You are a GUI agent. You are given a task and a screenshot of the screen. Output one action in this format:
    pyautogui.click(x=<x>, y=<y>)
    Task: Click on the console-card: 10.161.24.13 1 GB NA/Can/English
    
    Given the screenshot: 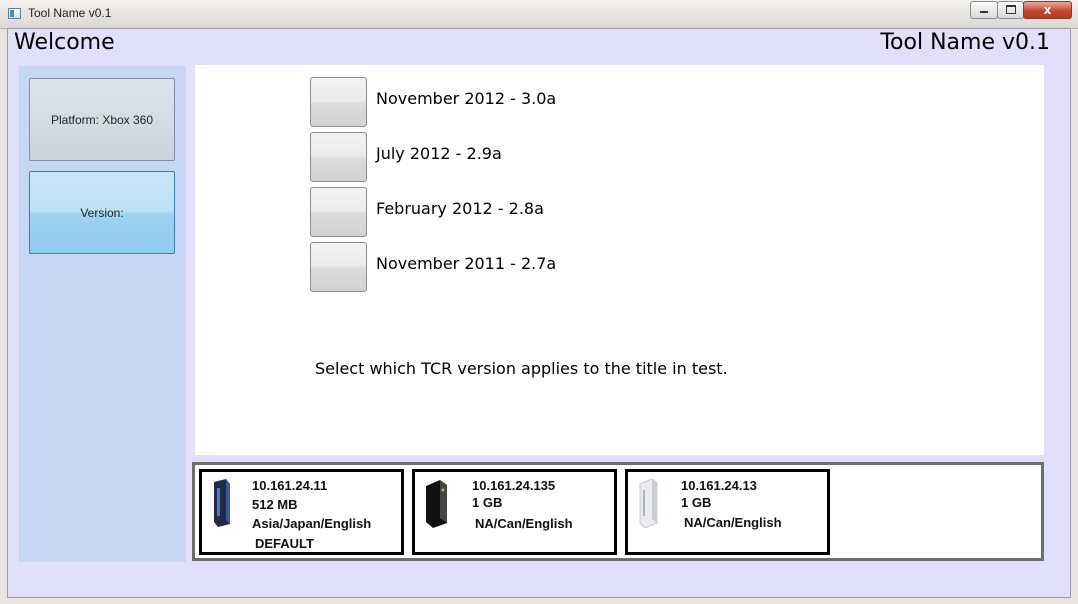 What is the action you would take?
    pyautogui.click(x=727, y=512)
    